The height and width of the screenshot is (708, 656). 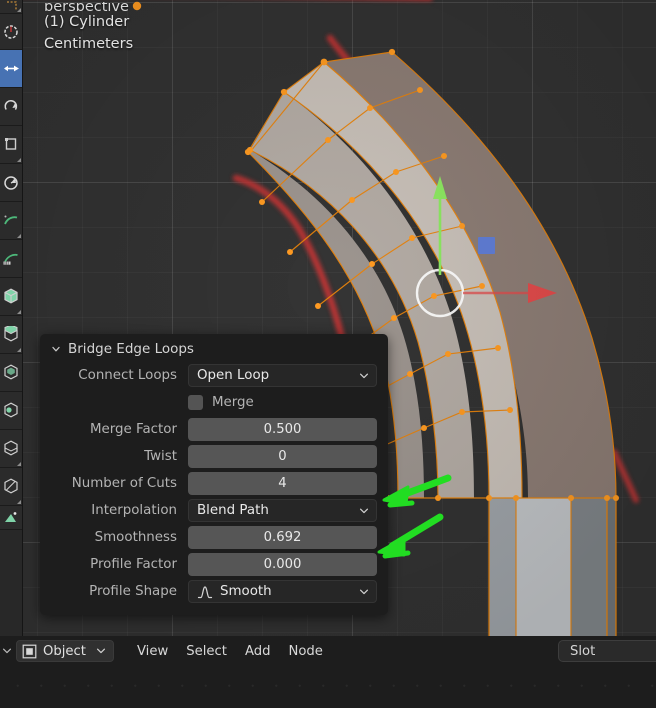 I want to click on sidebar-item-select-circle, so click(x=11, y=32).